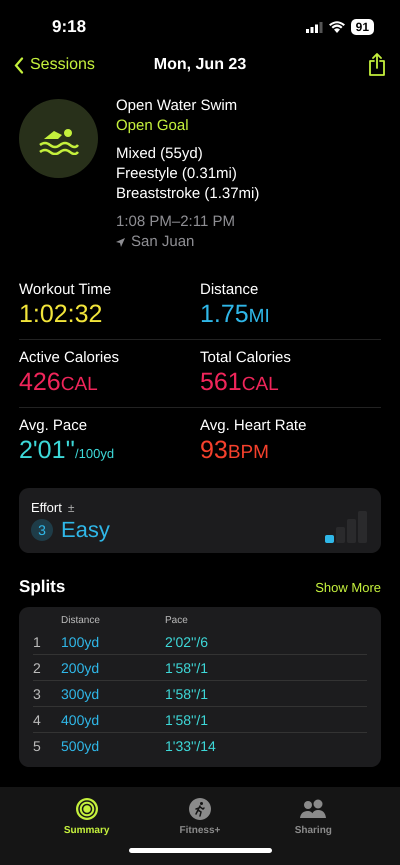  What do you see at coordinates (80, 694) in the screenshot?
I see `split-distance: 300yd` at bounding box center [80, 694].